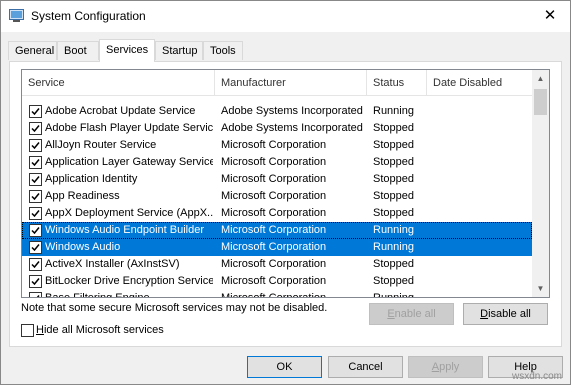  What do you see at coordinates (179, 50) in the screenshot?
I see `tab-startup: Startup` at bounding box center [179, 50].